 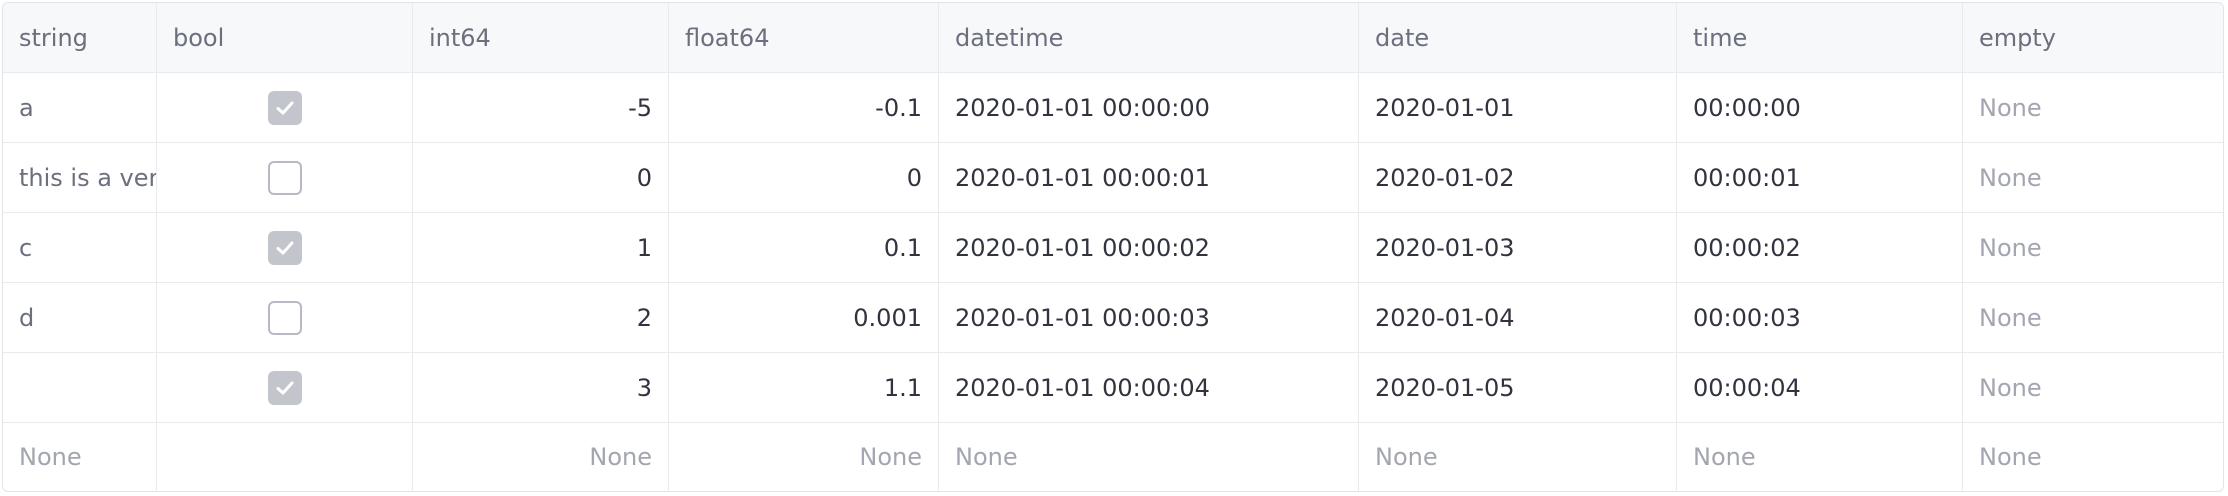 What do you see at coordinates (80, 457) in the screenshot?
I see `cell-string: None` at bounding box center [80, 457].